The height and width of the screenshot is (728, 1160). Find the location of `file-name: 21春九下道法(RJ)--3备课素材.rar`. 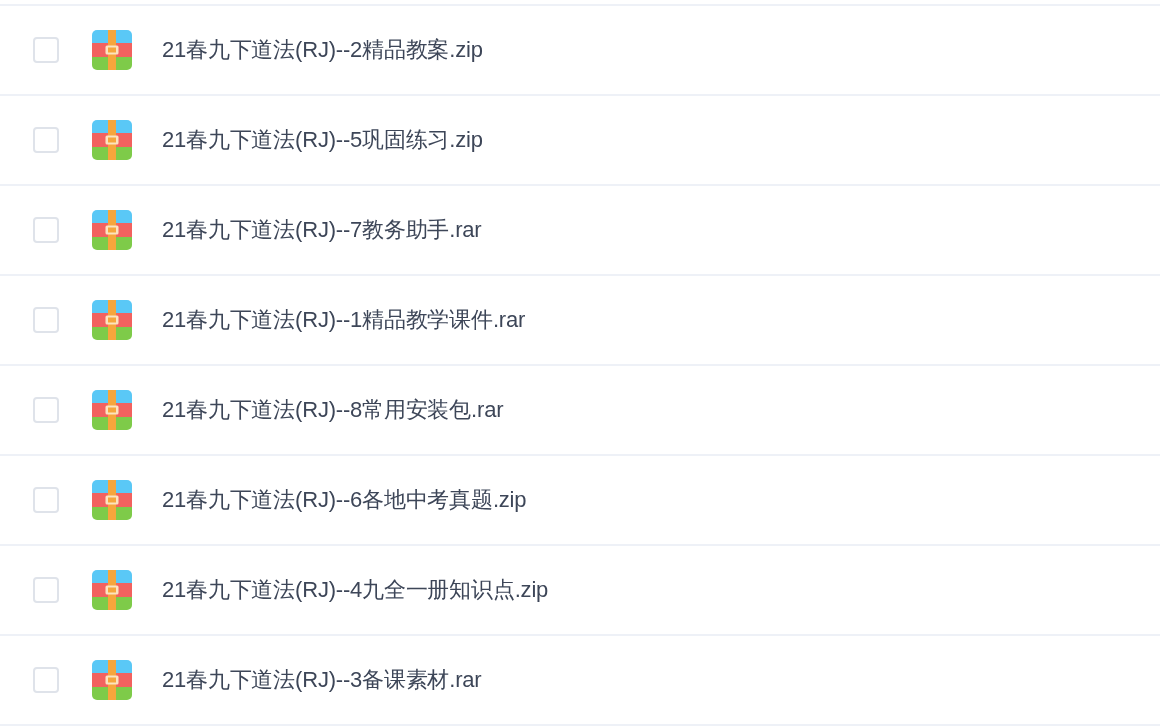

file-name: 21春九下道法(RJ)--3备课素材.rar is located at coordinates (322, 680).